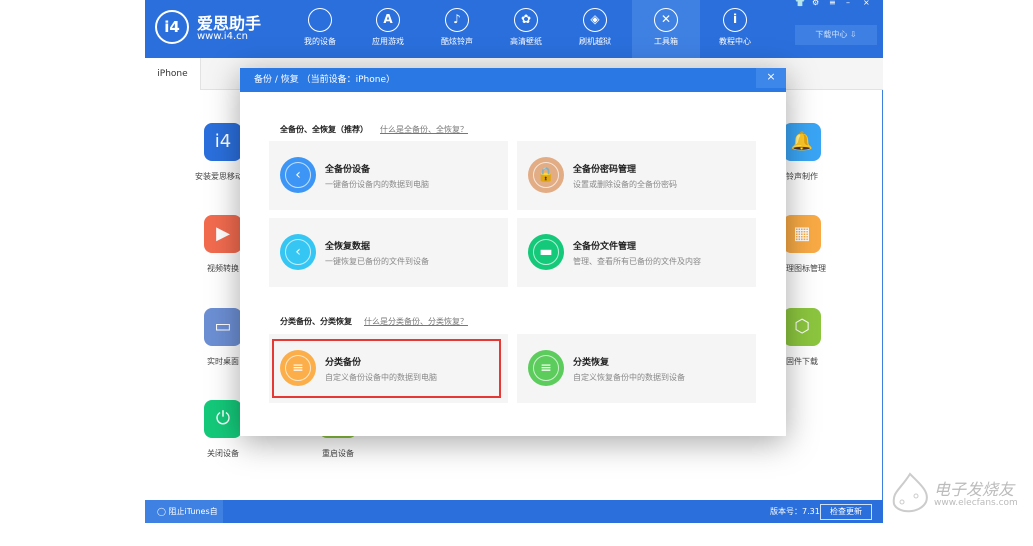  What do you see at coordinates (832, 3) in the screenshot?
I see `menu-icon: ≡` at bounding box center [832, 3].